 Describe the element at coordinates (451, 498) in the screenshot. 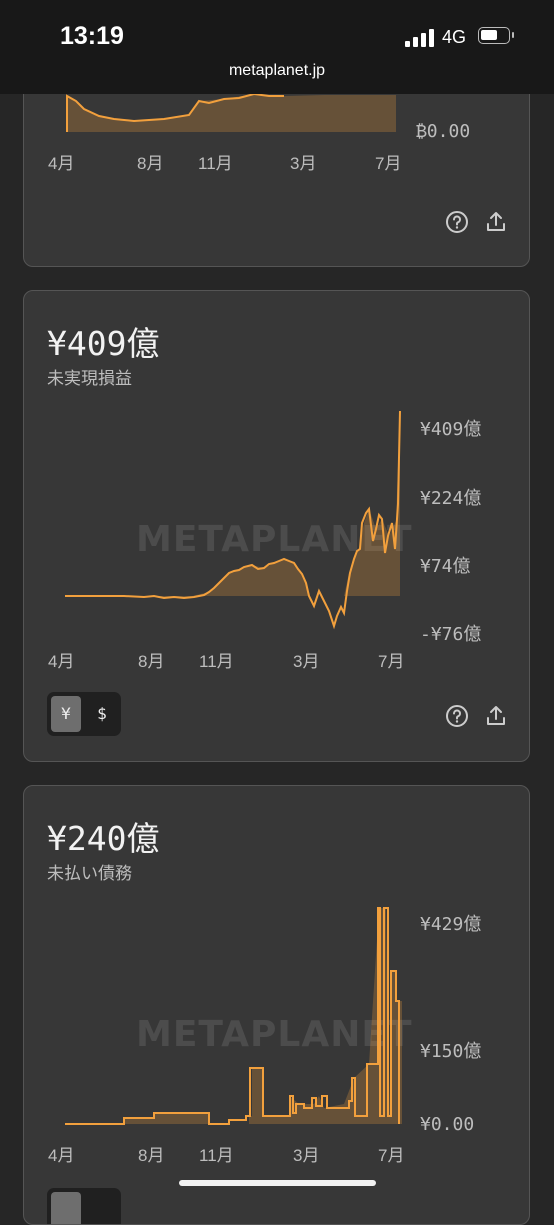

I see `y-axis-label: ¥224億` at that location.